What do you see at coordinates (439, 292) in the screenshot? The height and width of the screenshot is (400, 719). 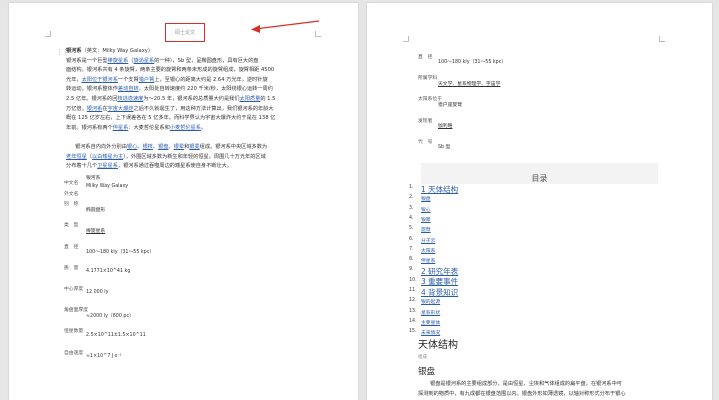 I see `toc-link: 4 背景知识` at bounding box center [439, 292].